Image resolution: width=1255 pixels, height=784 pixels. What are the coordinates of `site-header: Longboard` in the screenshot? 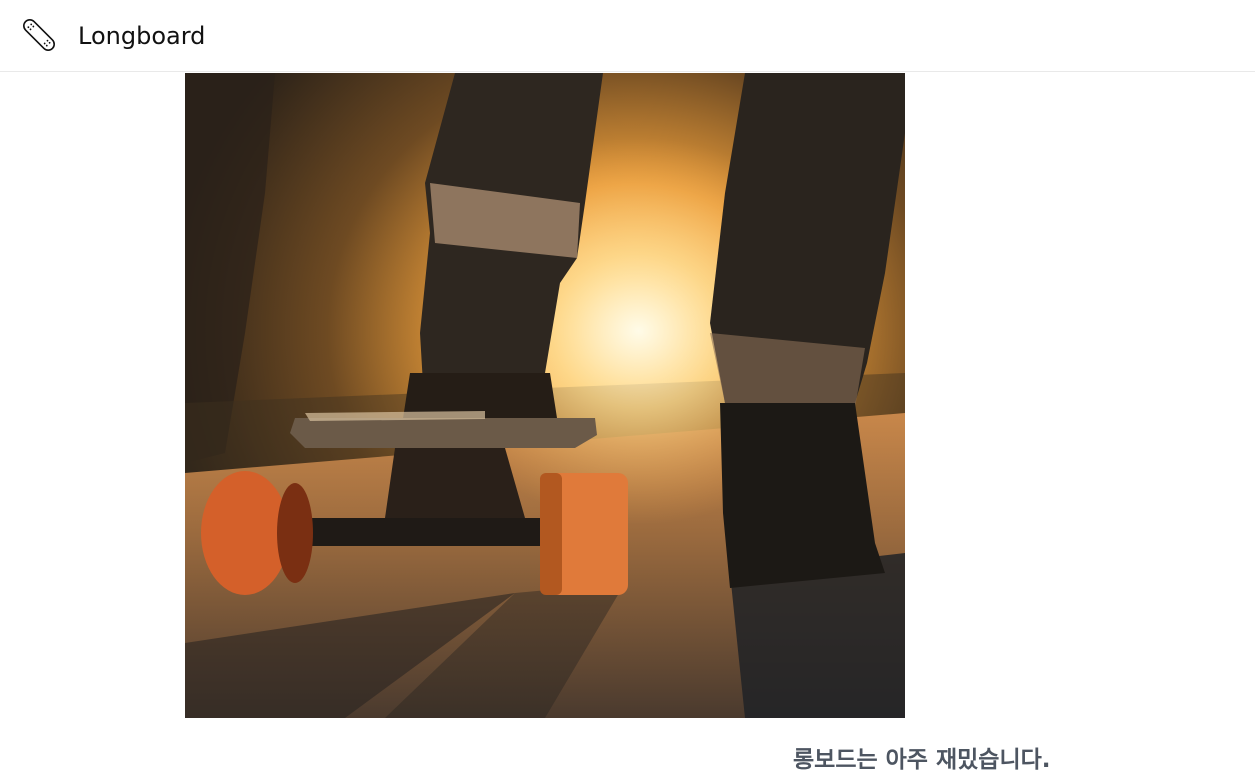 It's located at (627, 36).